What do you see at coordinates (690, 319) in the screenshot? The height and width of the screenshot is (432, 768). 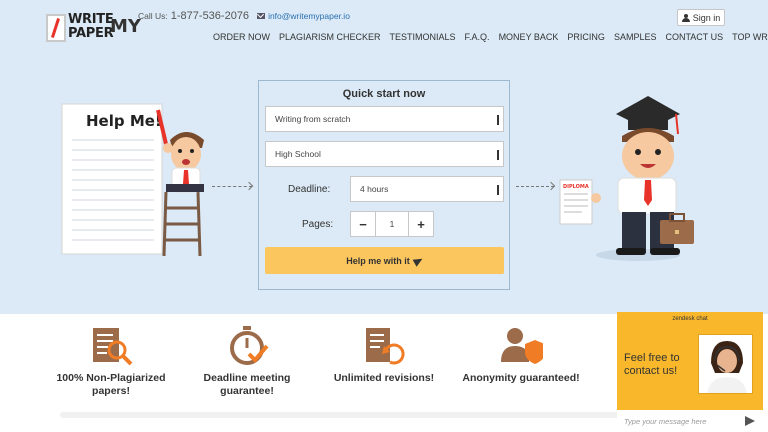 I see `chat-title: zendesk chat` at bounding box center [690, 319].